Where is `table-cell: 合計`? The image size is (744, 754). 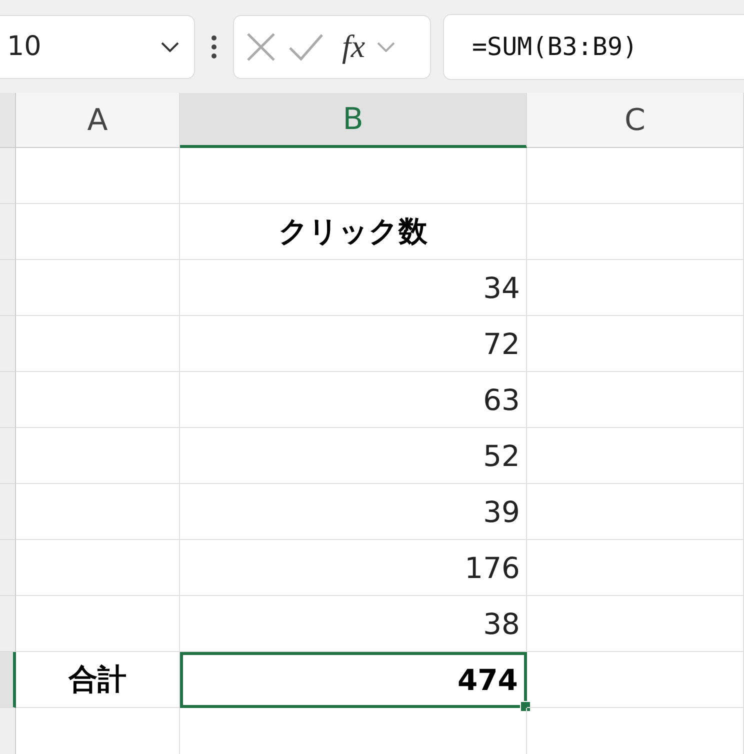 table-cell: 合計 is located at coordinates (98, 680).